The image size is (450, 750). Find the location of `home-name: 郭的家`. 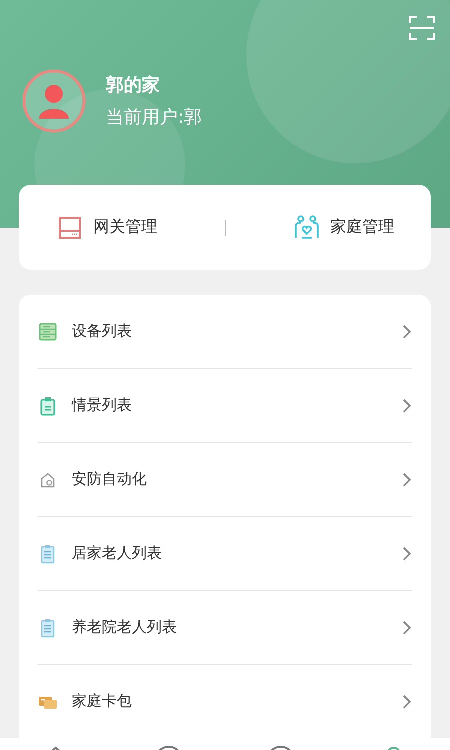

home-name: 郭的家 is located at coordinates (133, 85).